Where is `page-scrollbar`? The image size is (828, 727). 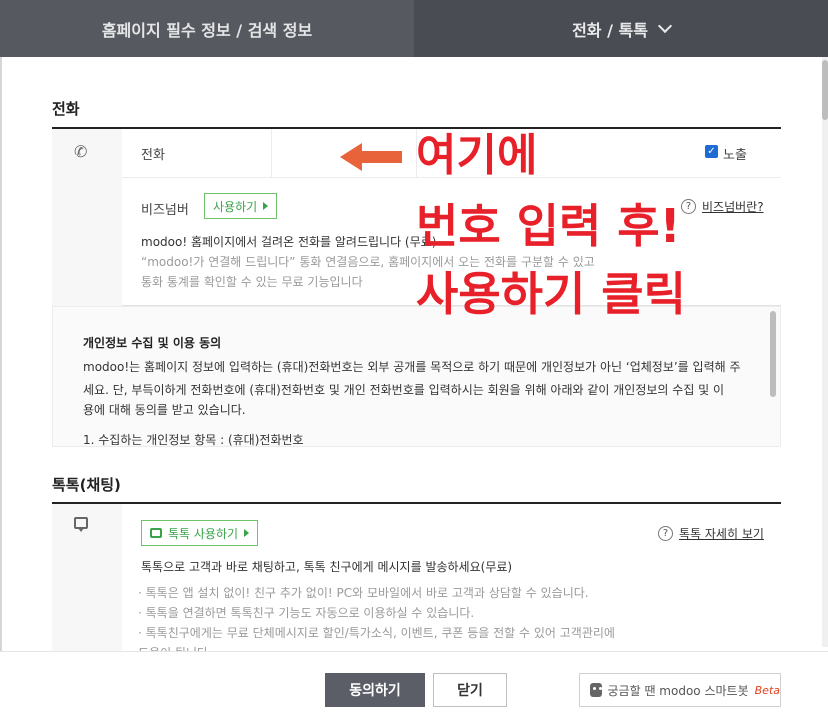 page-scrollbar is located at coordinates (825, 352).